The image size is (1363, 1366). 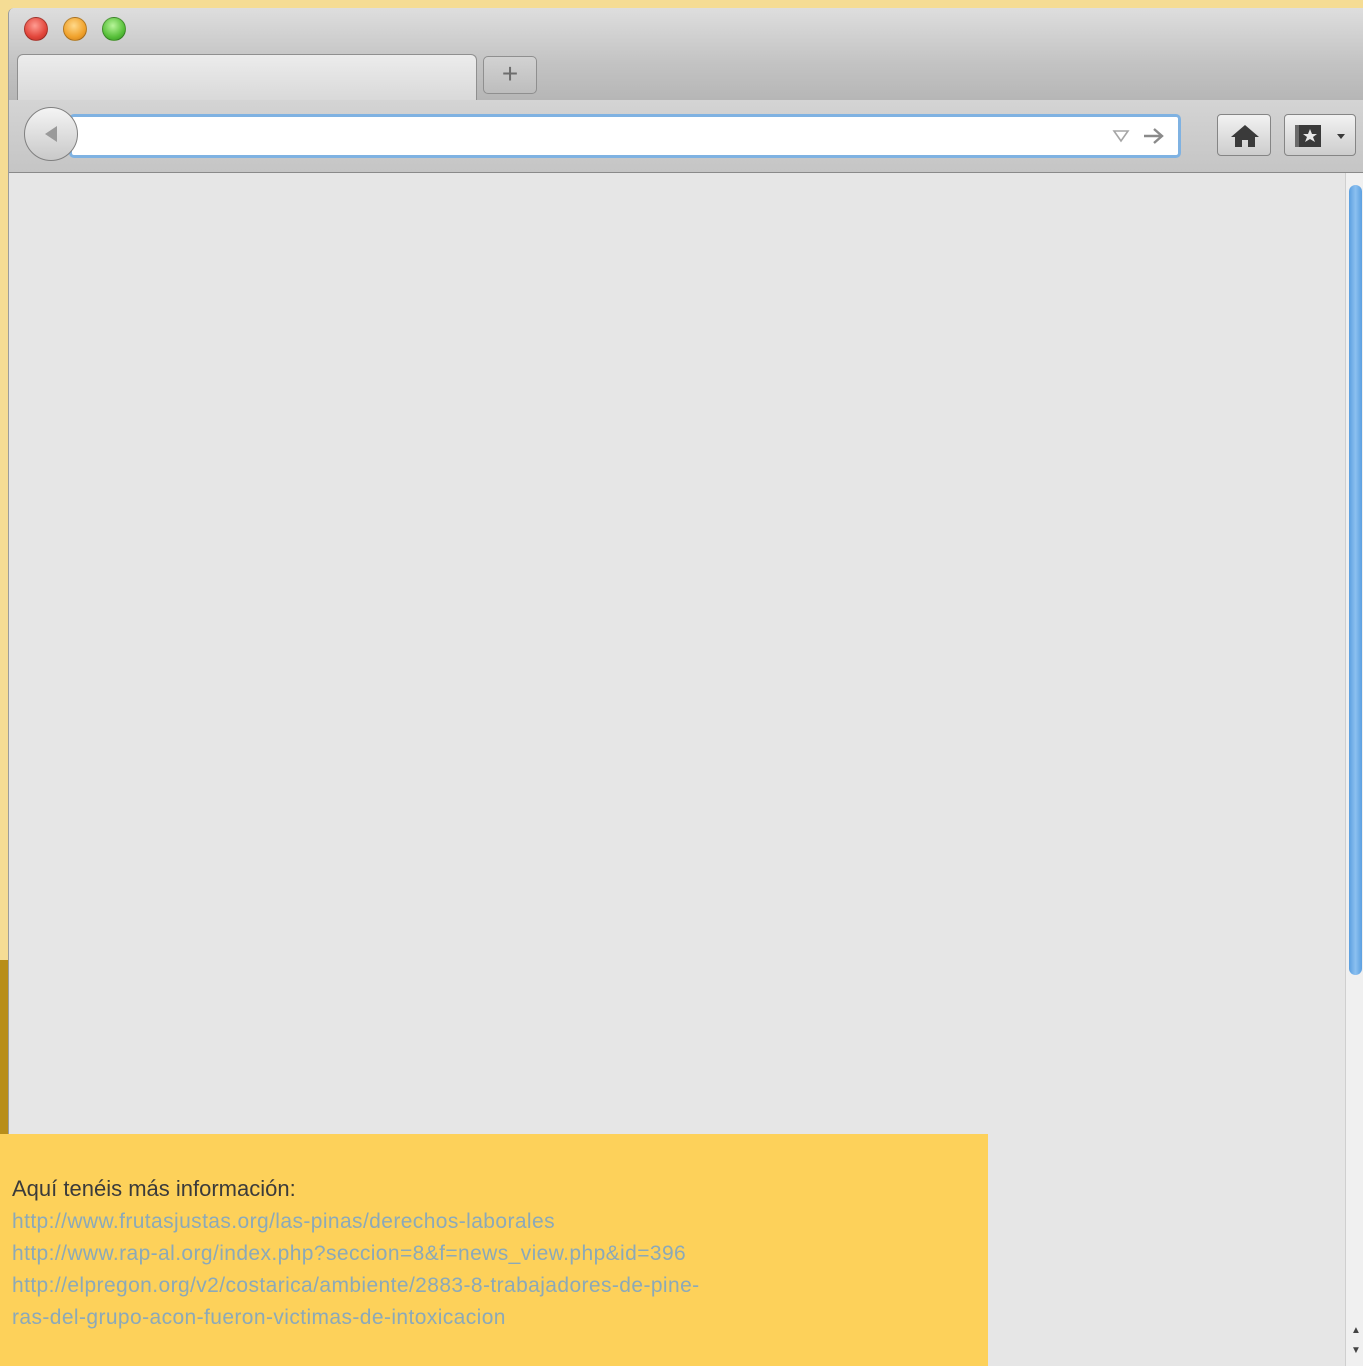 I want to click on go-arrow-icon, so click(x=1154, y=136).